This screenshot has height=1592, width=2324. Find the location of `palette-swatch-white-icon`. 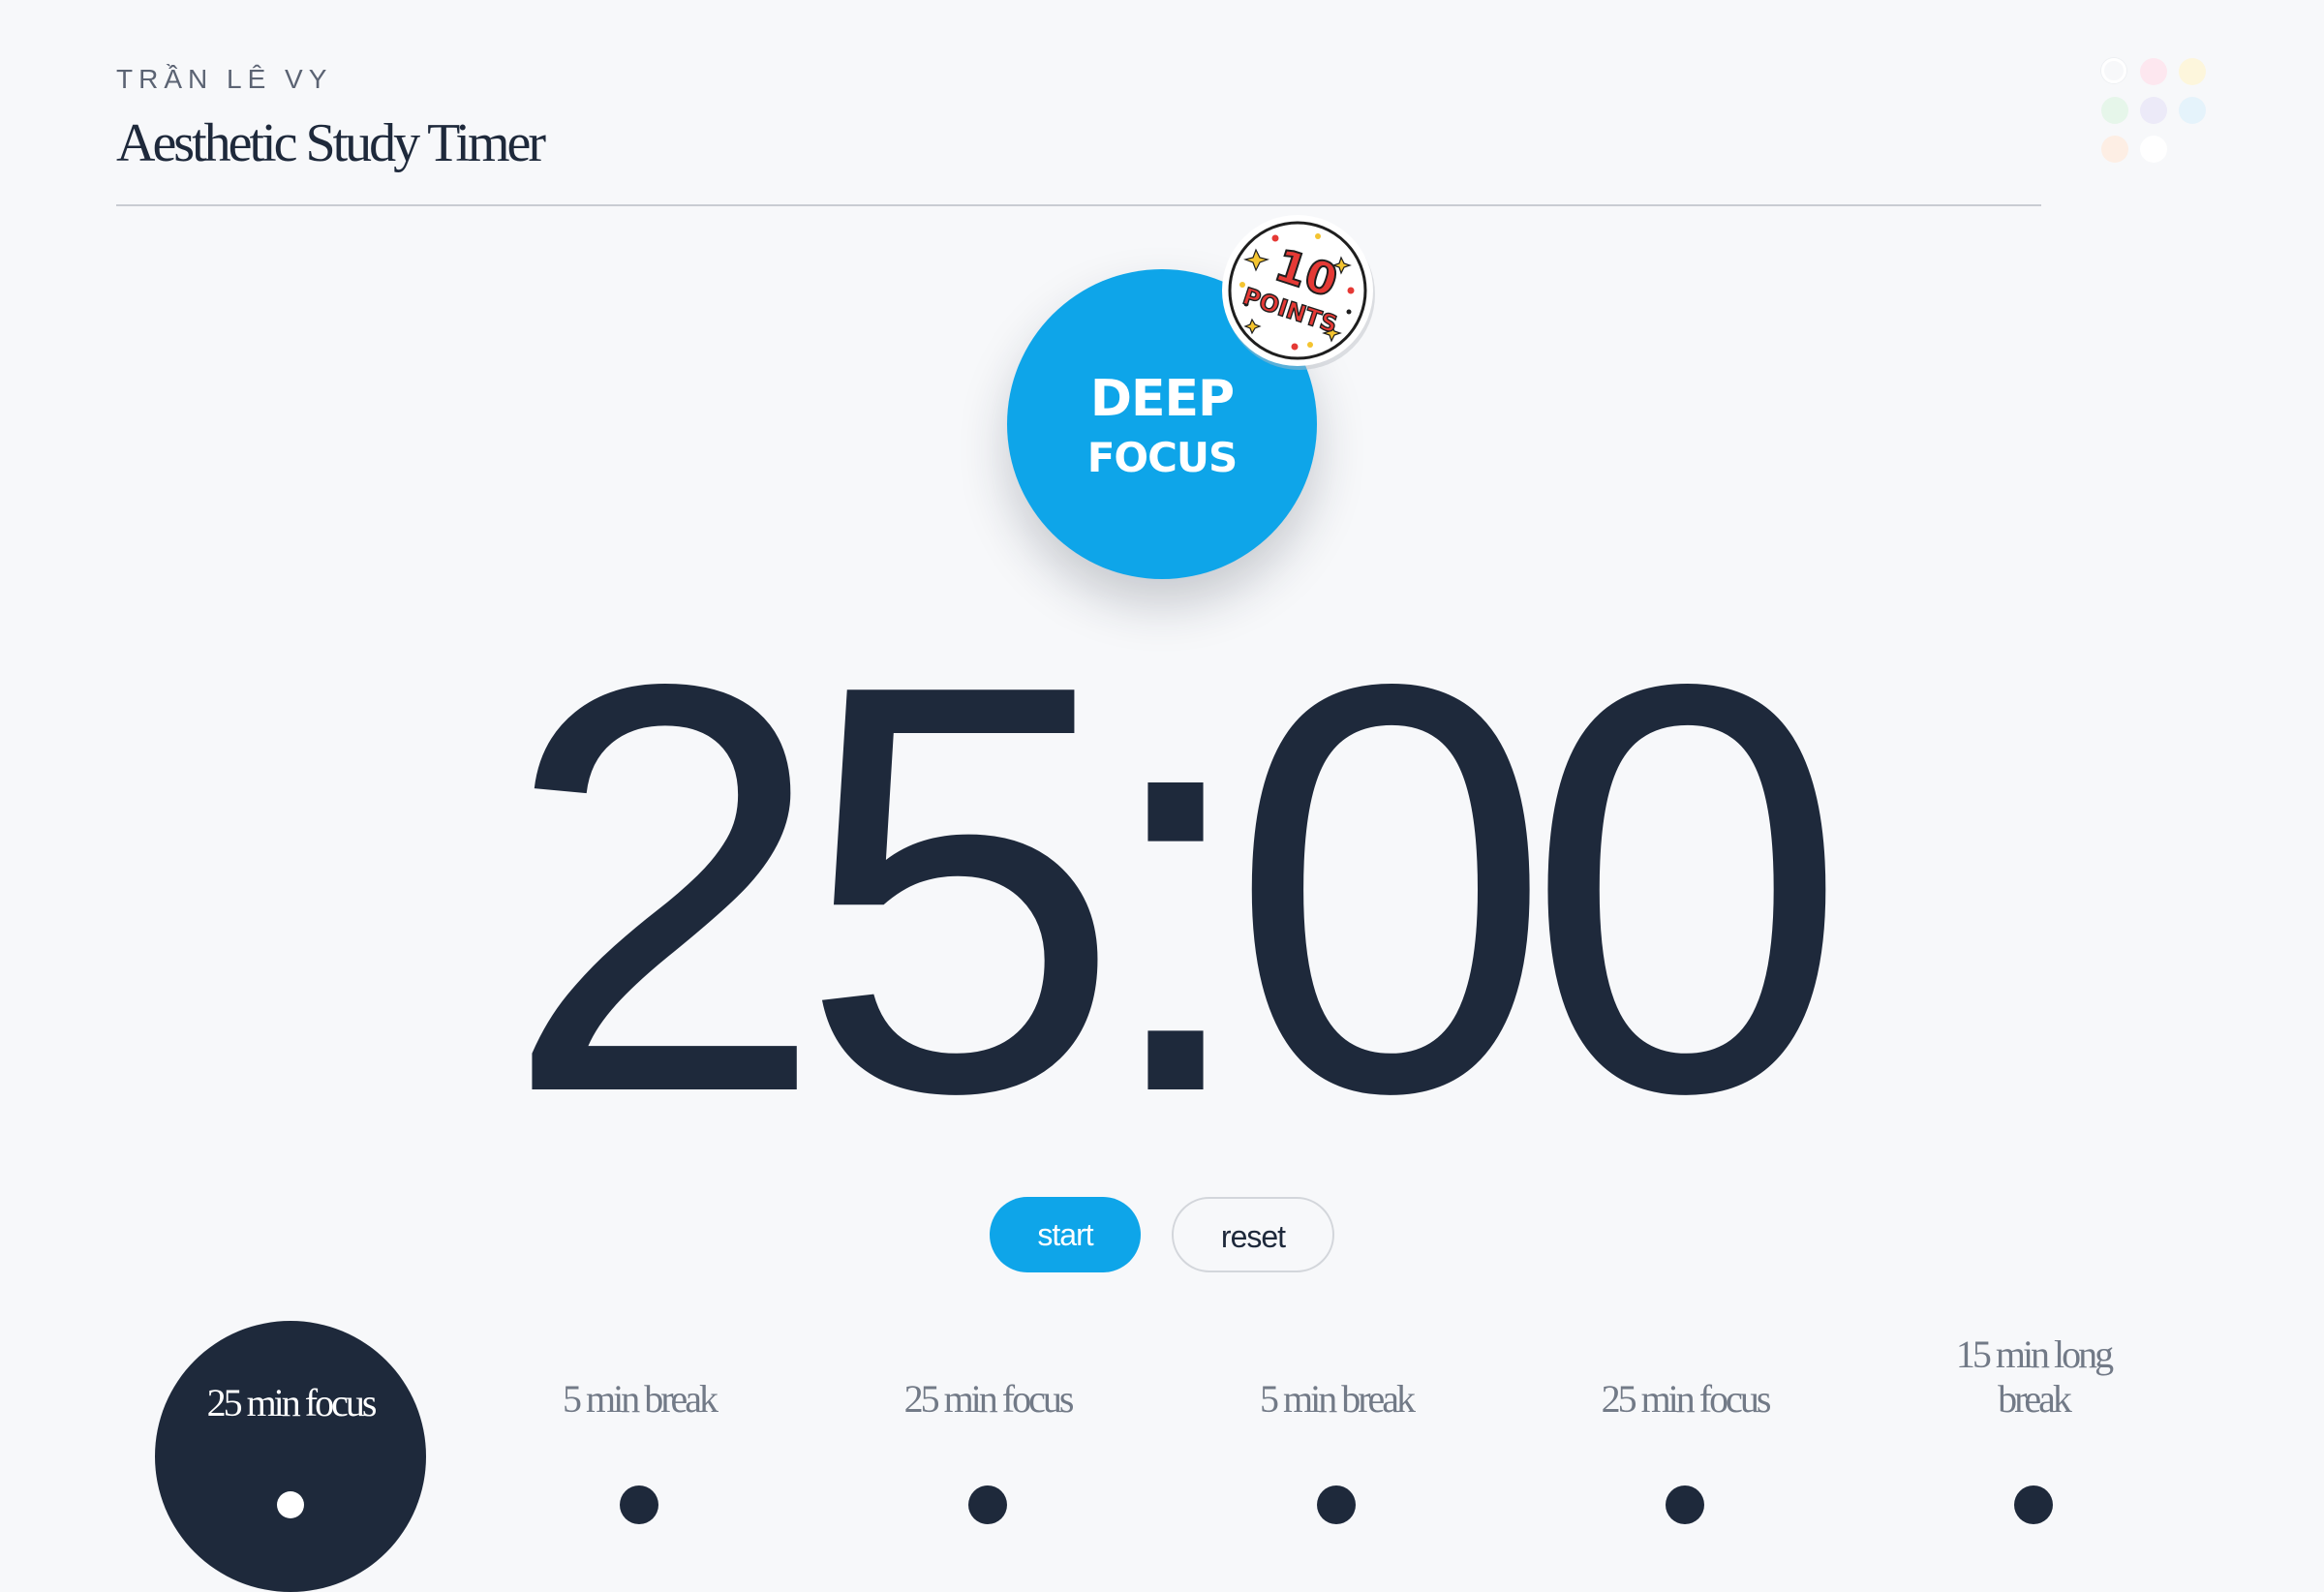

palette-swatch-white-icon is located at coordinates (2154, 150).